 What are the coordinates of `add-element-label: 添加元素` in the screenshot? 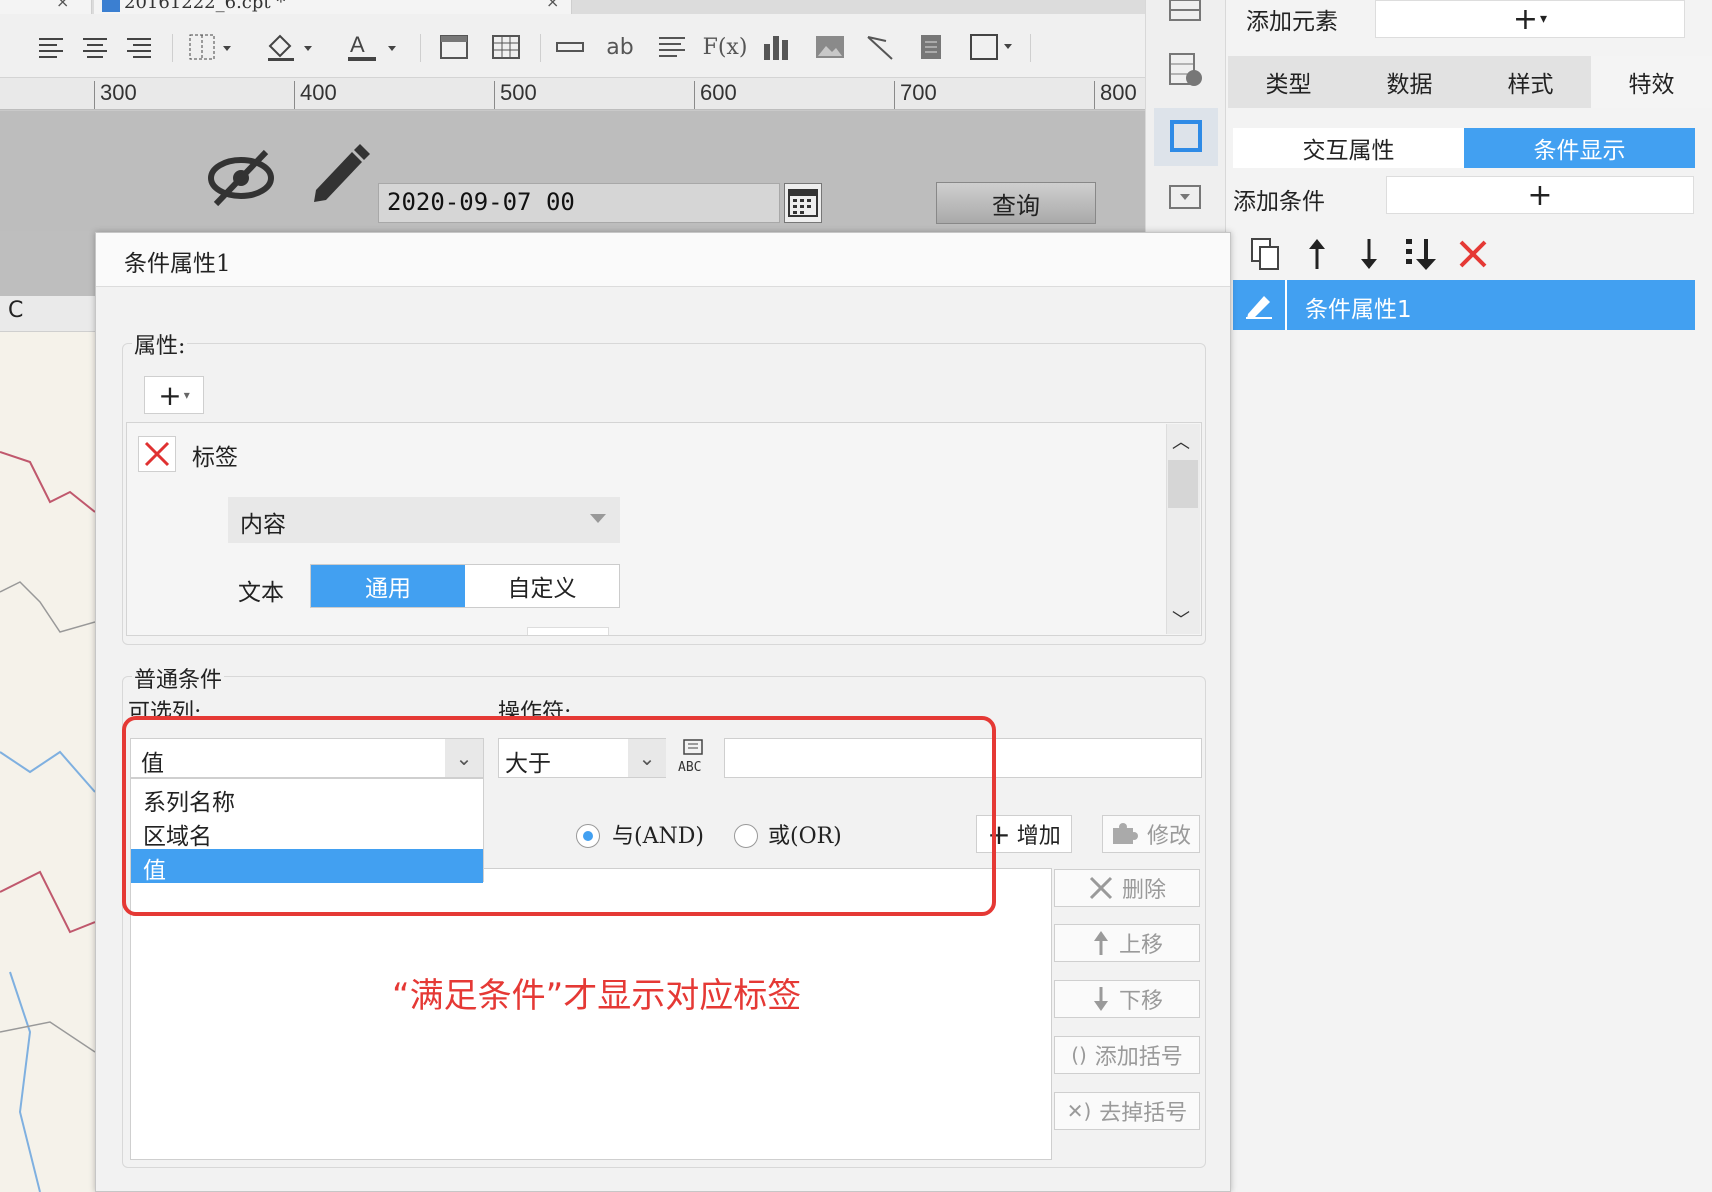 It's located at (1292, 22).